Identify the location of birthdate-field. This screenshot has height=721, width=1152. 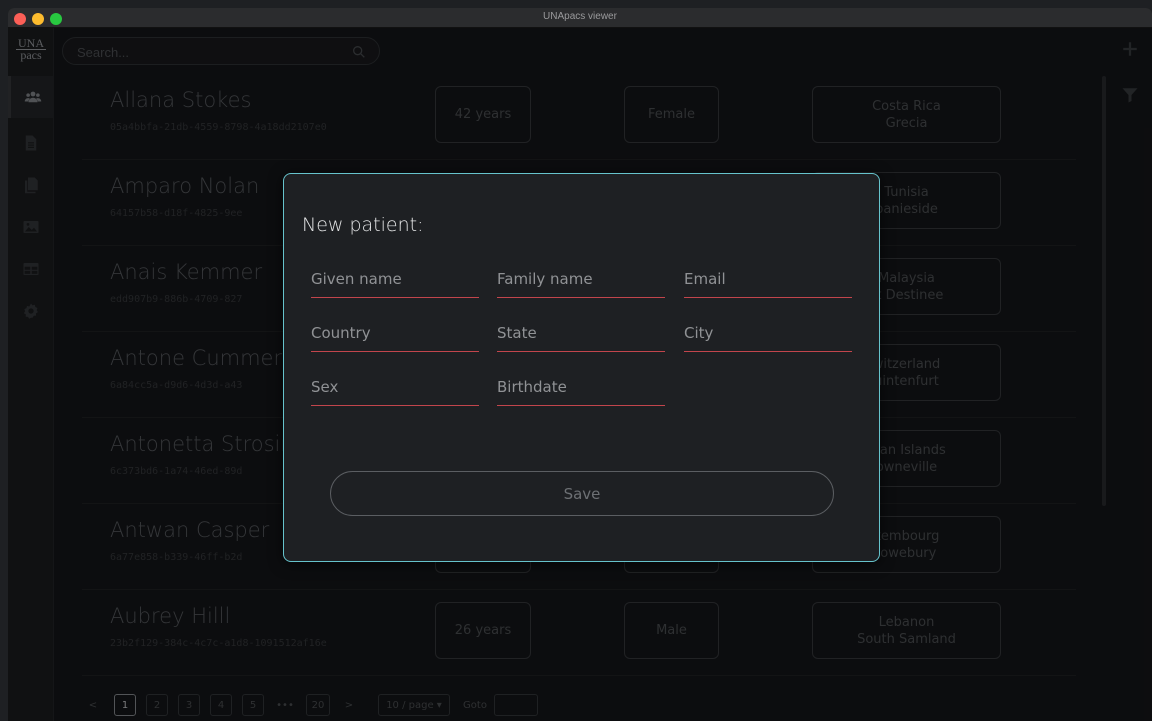
(581, 388).